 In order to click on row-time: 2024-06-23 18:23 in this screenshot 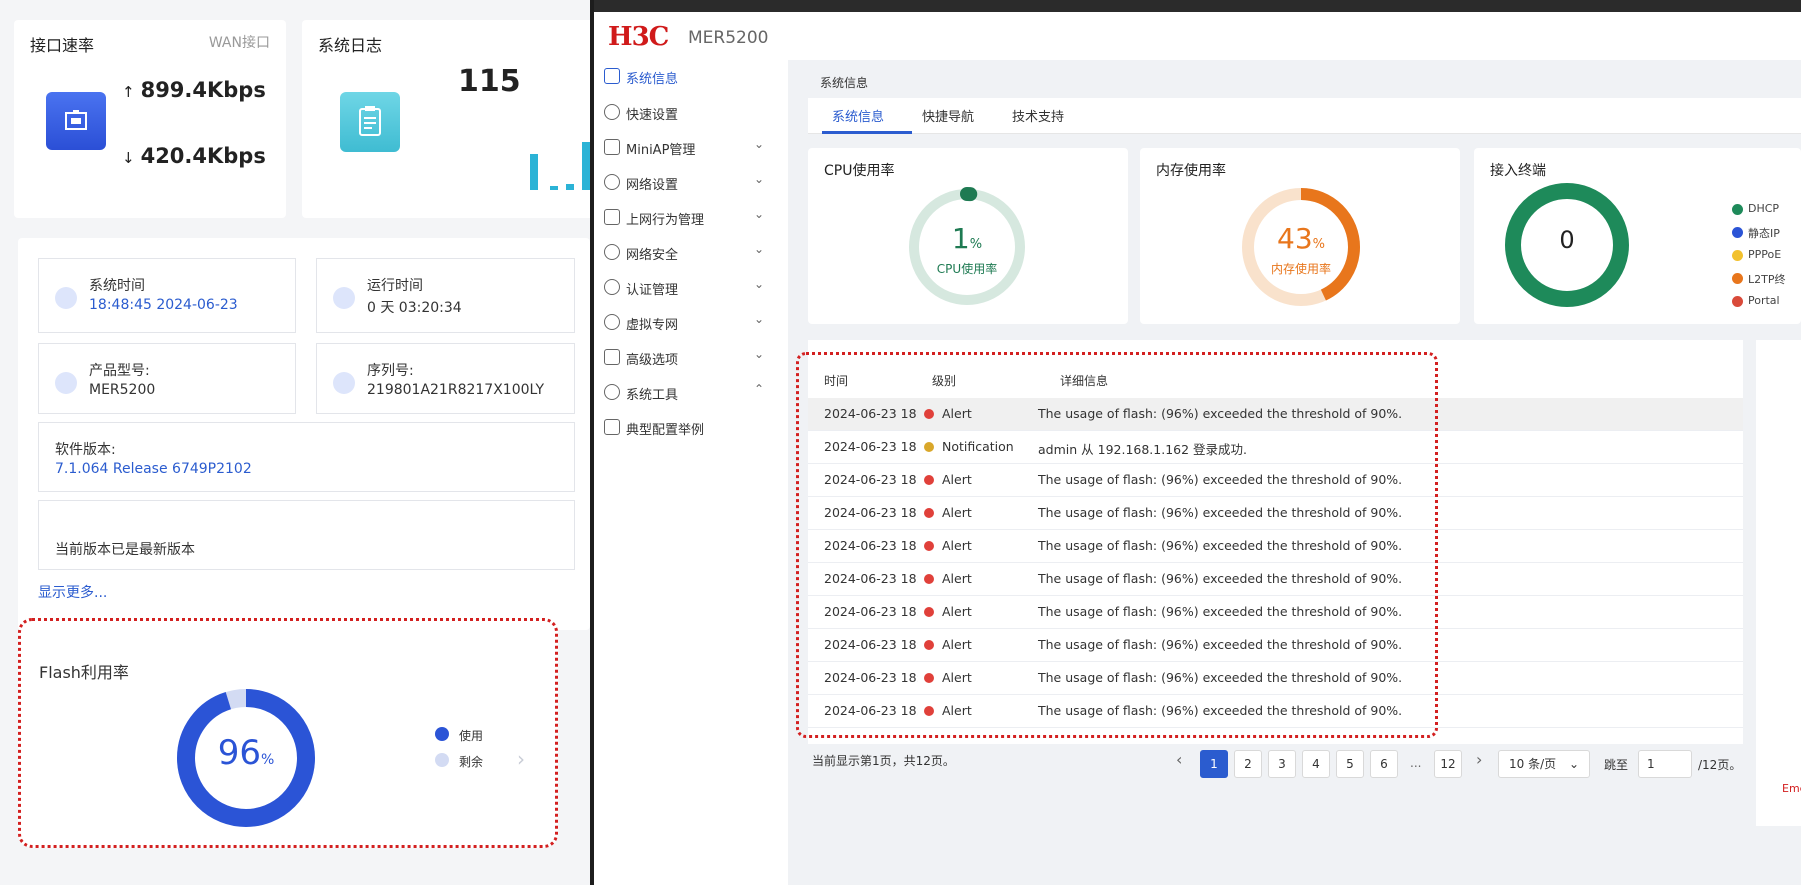, I will do `click(871, 611)`.